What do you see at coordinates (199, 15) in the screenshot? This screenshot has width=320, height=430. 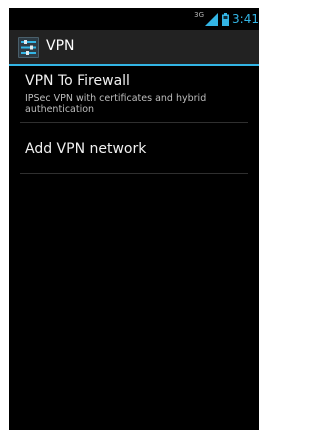 I see `network-type-label: 3G` at bounding box center [199, 15].